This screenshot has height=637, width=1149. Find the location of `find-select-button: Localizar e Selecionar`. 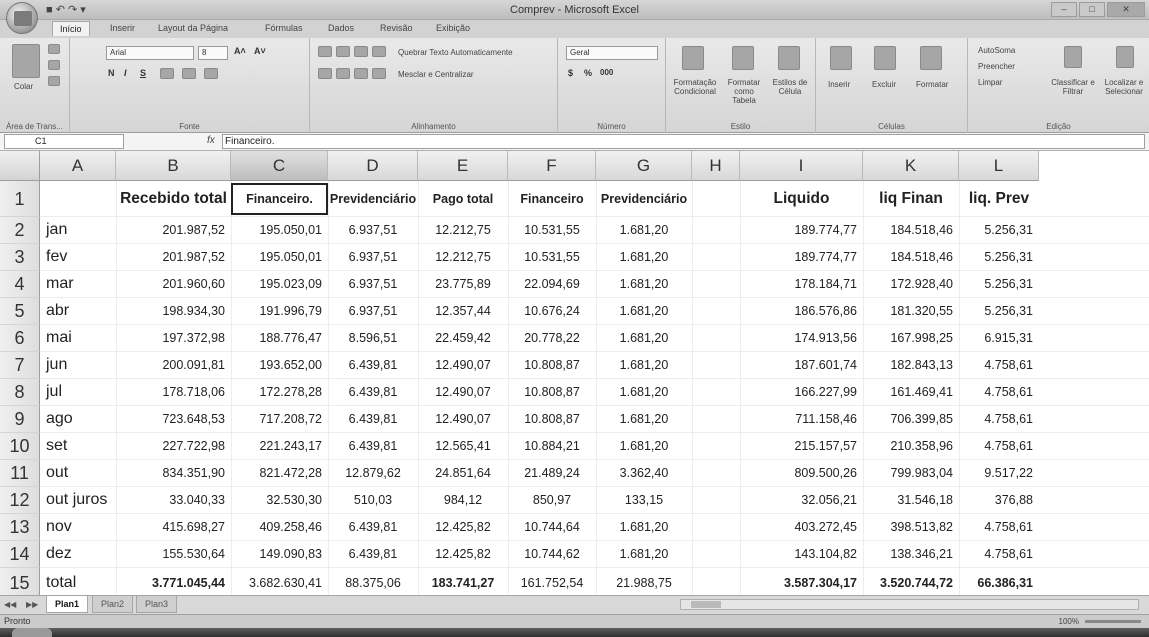

find-select-button: Localizar e Selecionar is located at coordinates (1124, 87).